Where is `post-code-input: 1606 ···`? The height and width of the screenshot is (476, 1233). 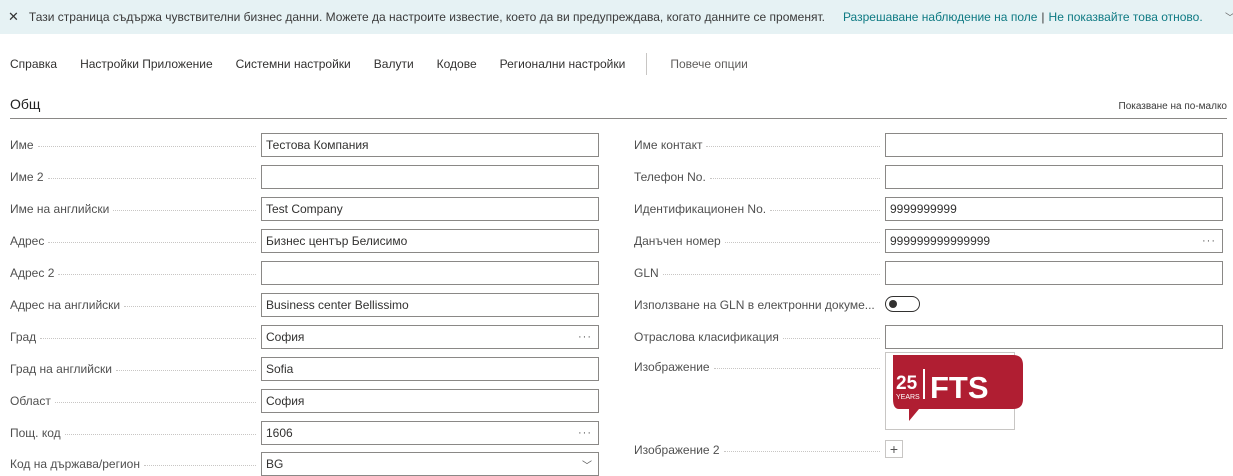 post-code-input: 1606 ··· is located at coordinates (430, 433).